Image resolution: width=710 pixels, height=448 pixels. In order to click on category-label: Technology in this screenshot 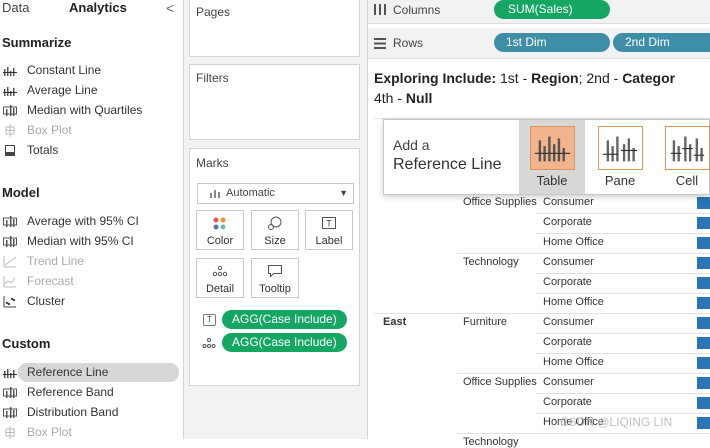, I will do `click(491, 442)`.